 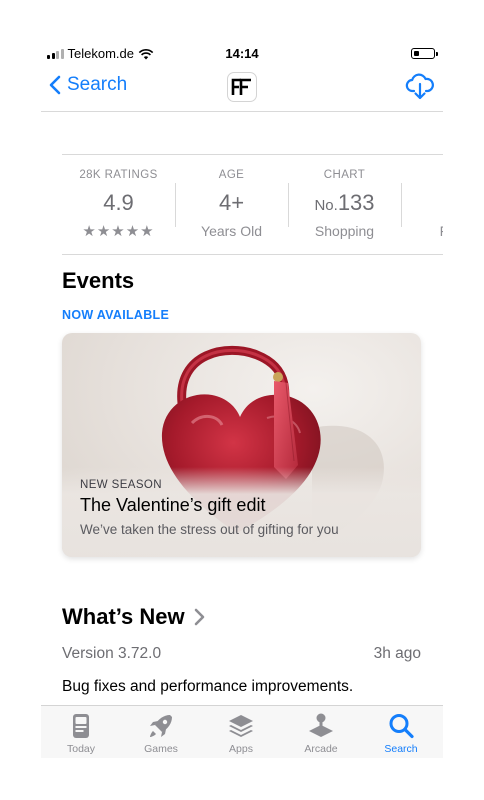 What do you see at coordinates (161, 726) in the screenshot?
I see `rocket-icon` at bounding box center [161, 726].